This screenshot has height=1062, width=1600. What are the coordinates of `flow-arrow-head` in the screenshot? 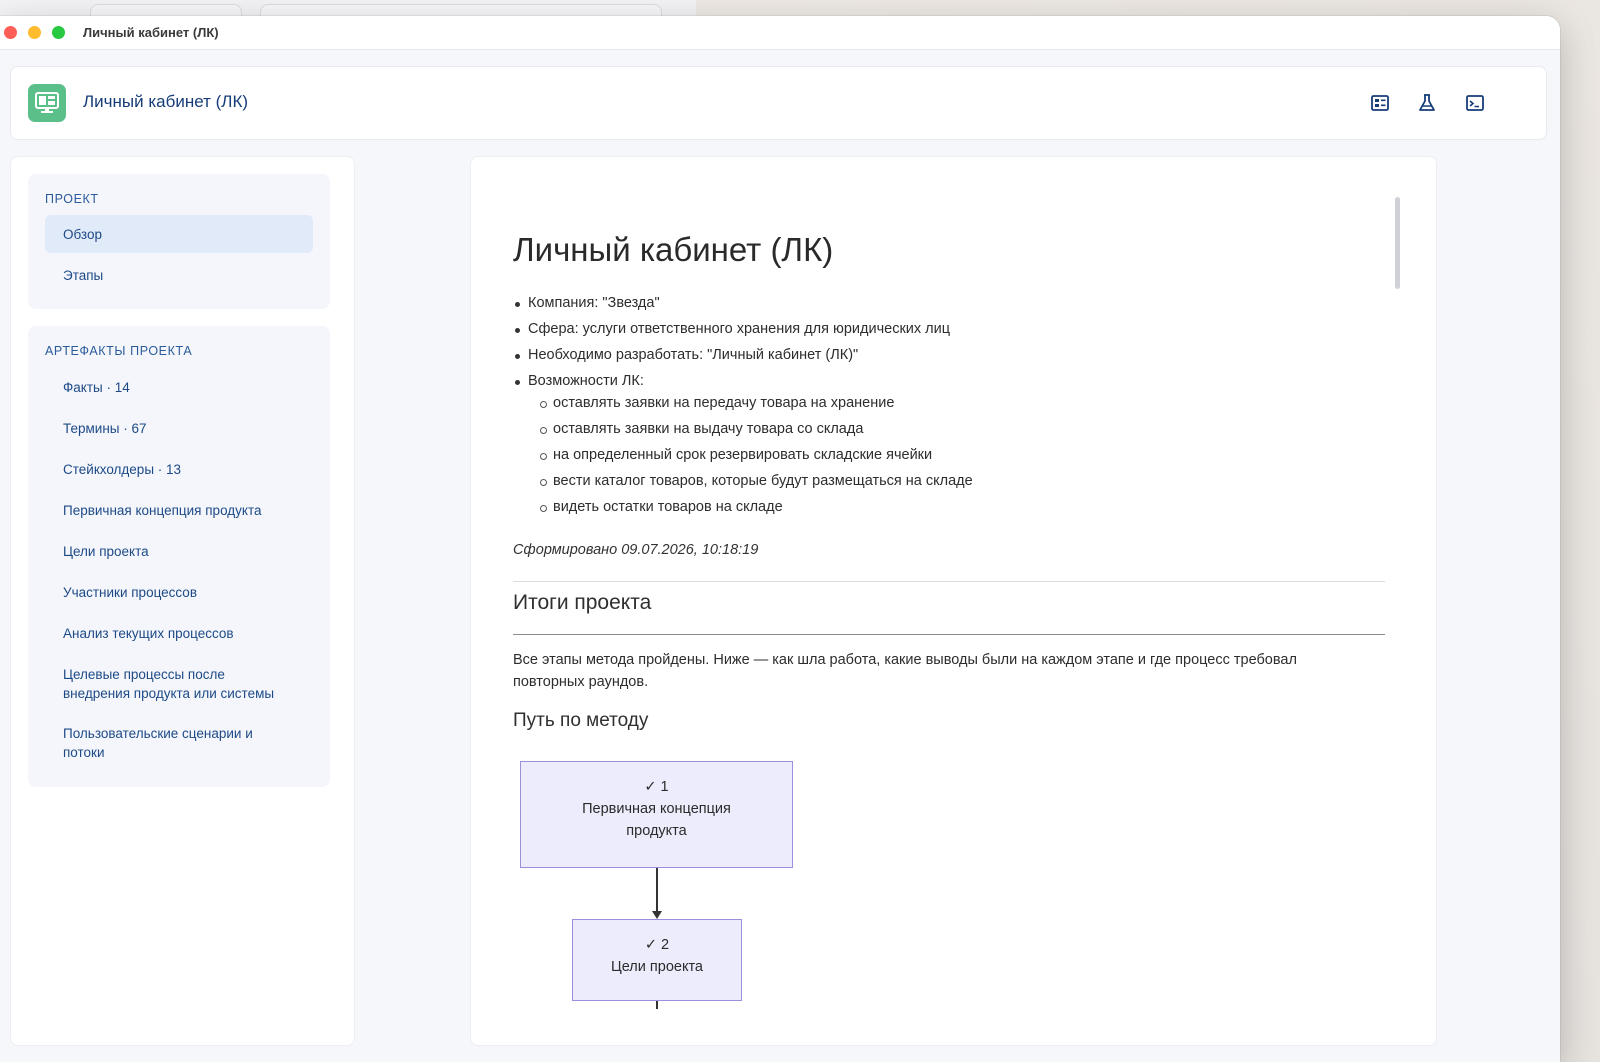 It's located at (657, 915).